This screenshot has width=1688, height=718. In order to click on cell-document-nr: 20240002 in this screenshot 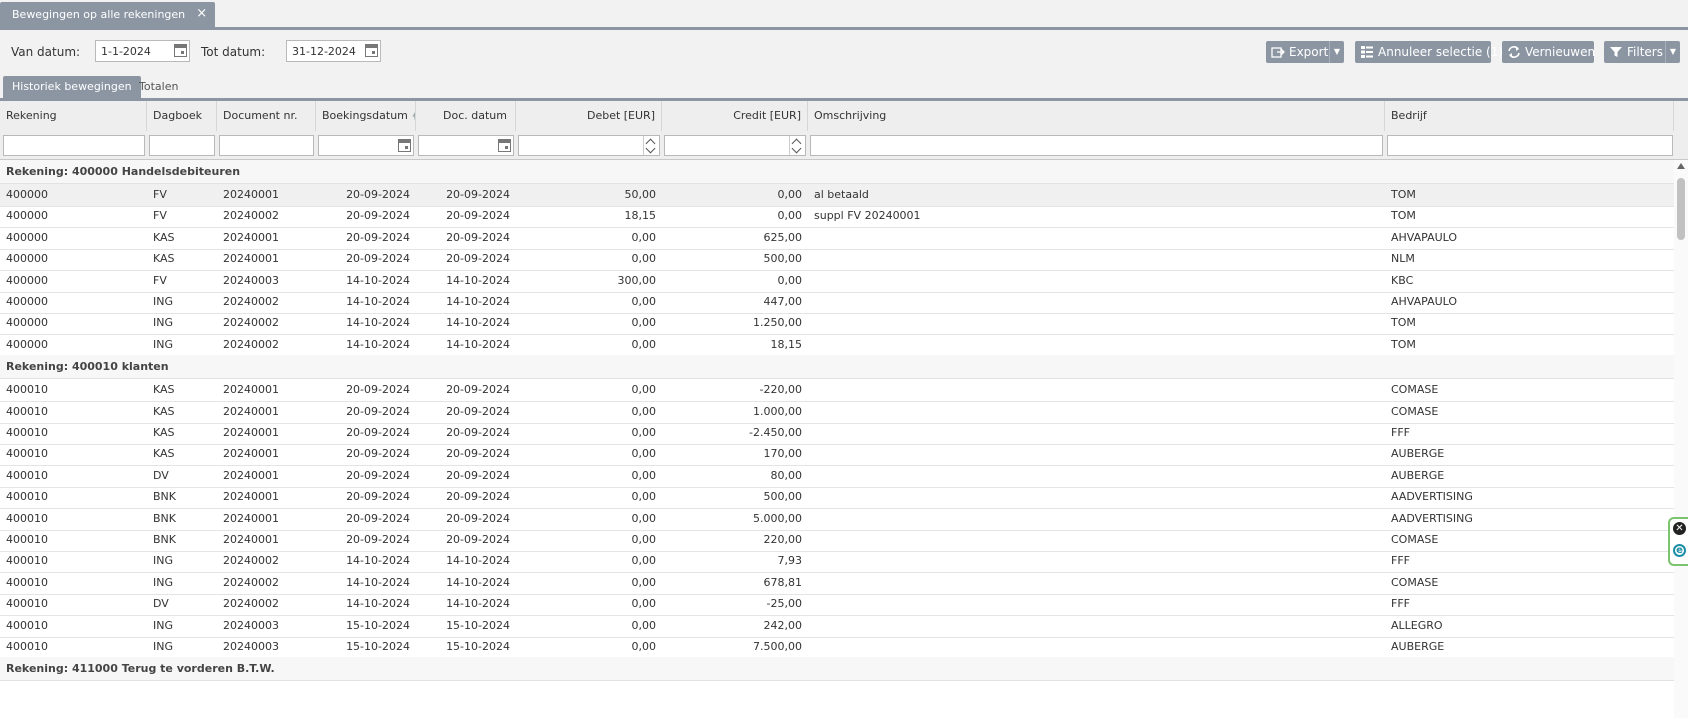, I will do `click(251, 216)`.